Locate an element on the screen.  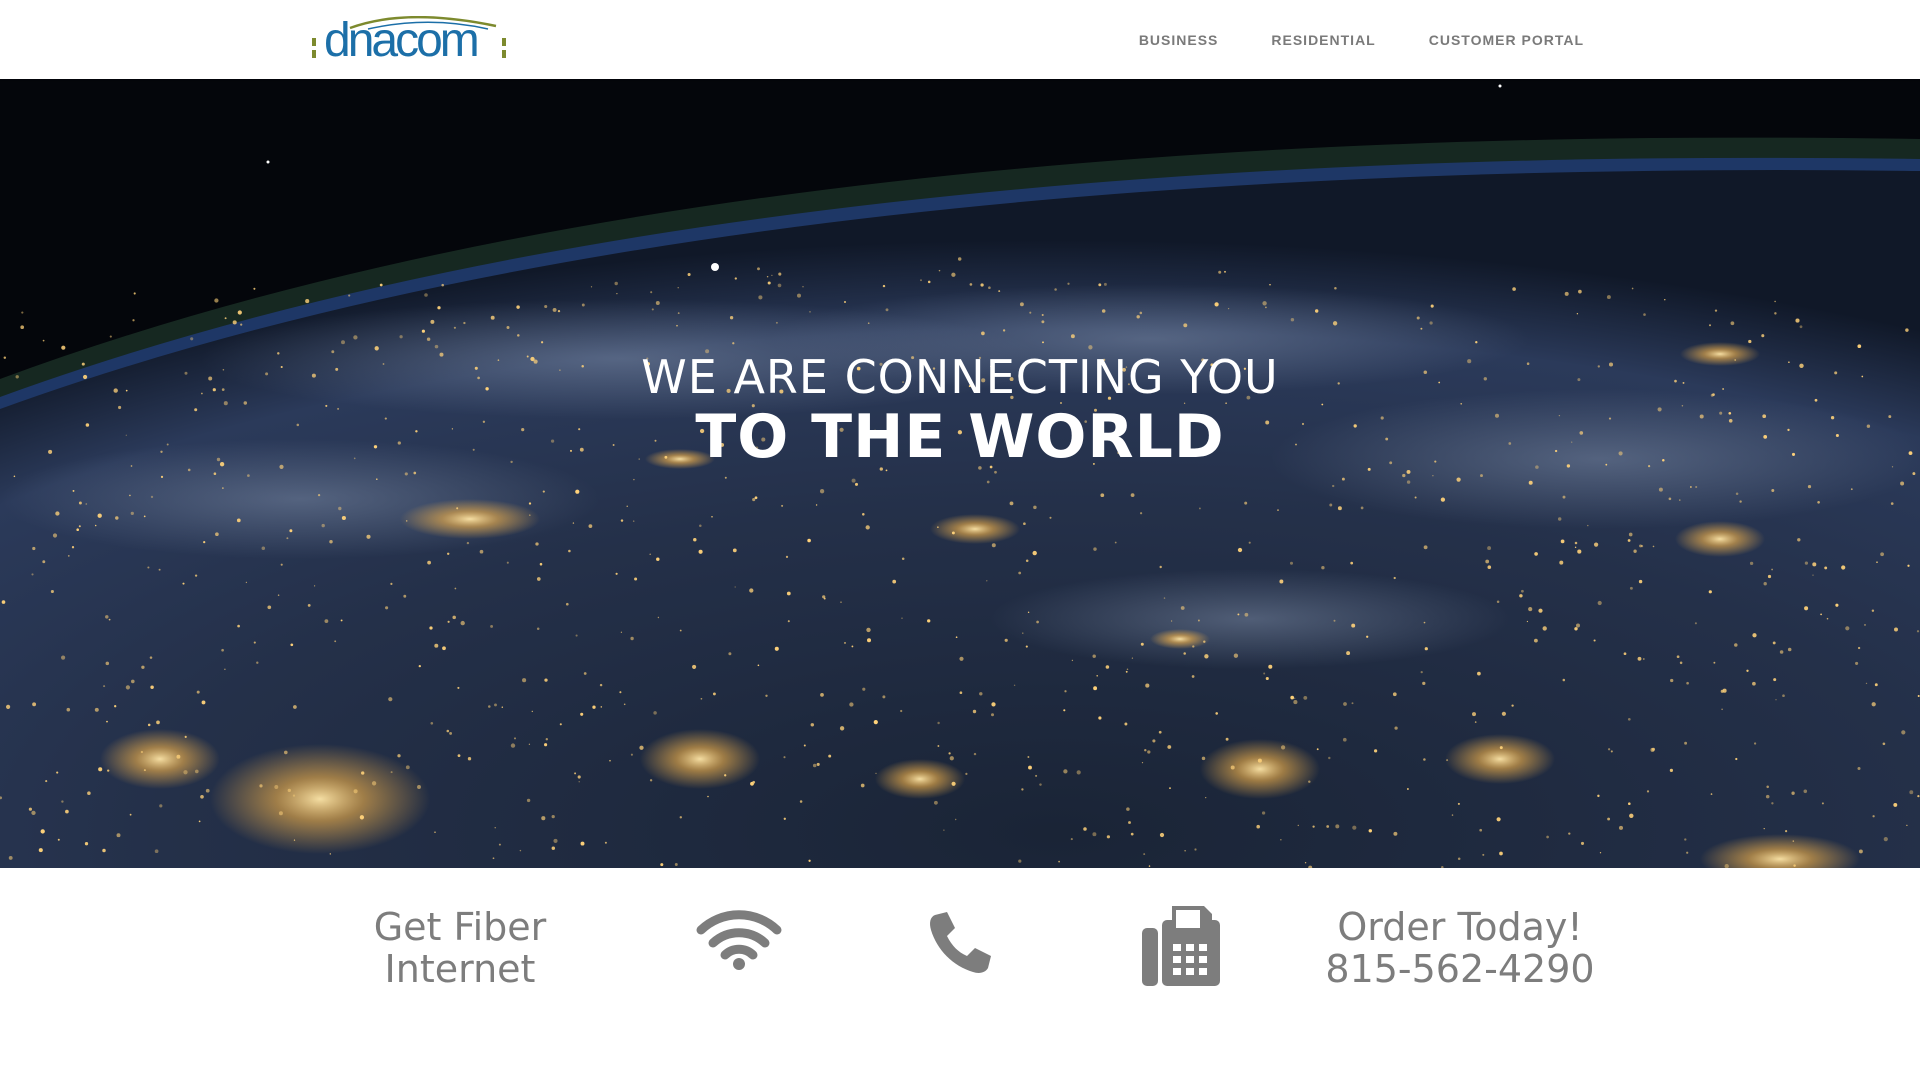
nav-residential: RESIDENTIAL is located at coordinates (1323, 40).